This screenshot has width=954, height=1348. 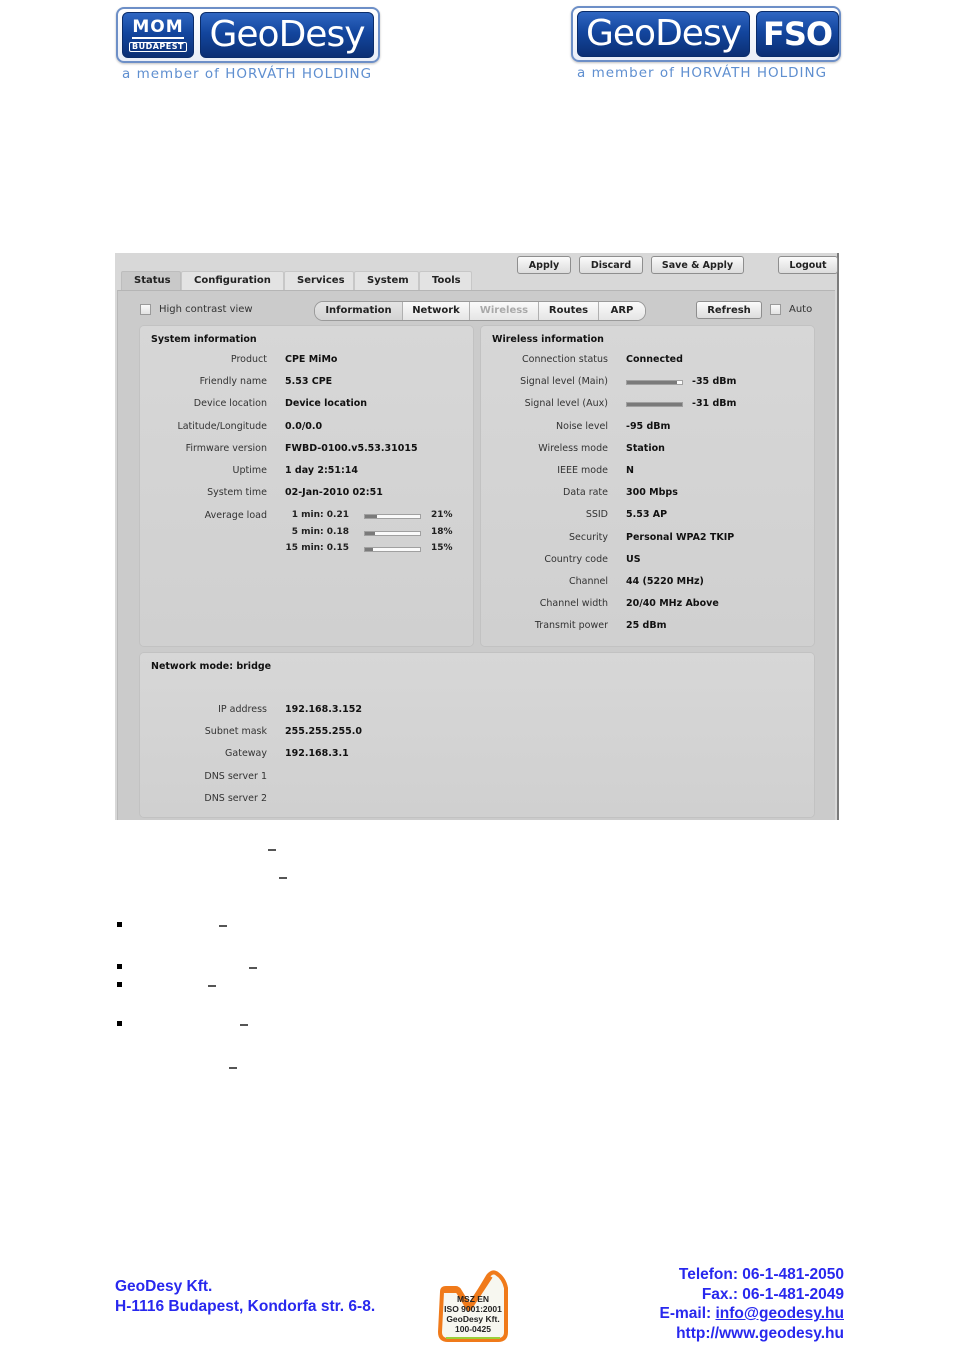 What do you see at coordinates (574, 516) in the screenshot?
I see `info-row: SSID 5.53 AP` at bounding box center [574, 516].